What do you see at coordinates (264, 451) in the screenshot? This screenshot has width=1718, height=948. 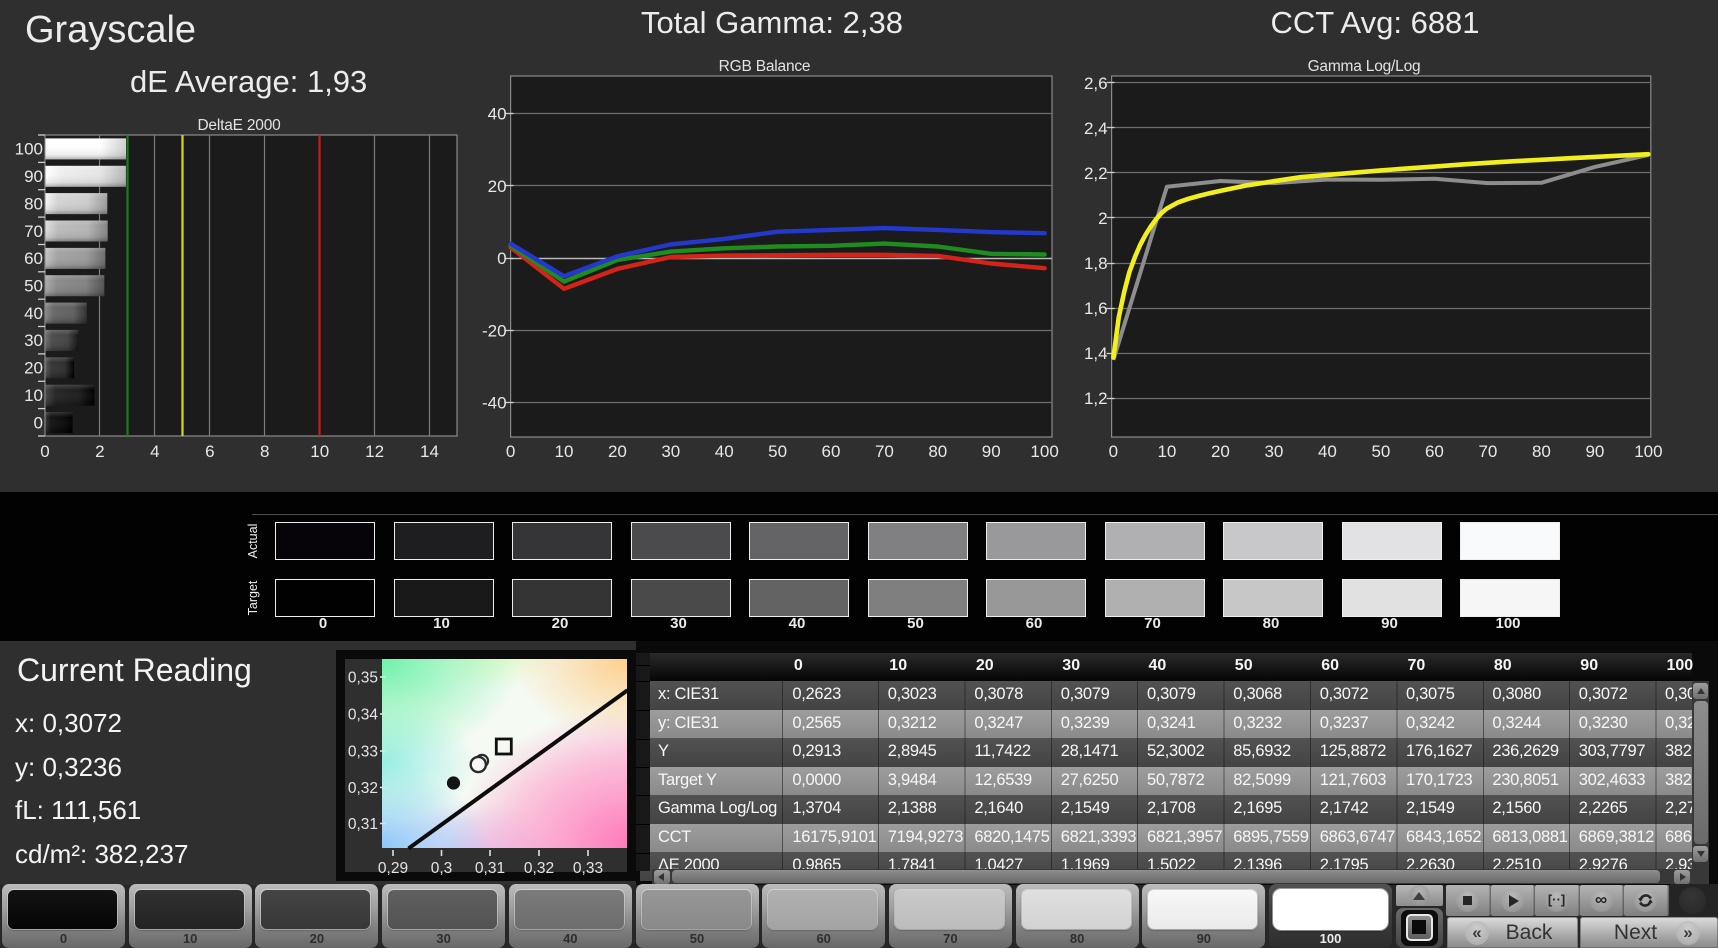 I see `svg-text: 8` at bounding box center [264, 451].